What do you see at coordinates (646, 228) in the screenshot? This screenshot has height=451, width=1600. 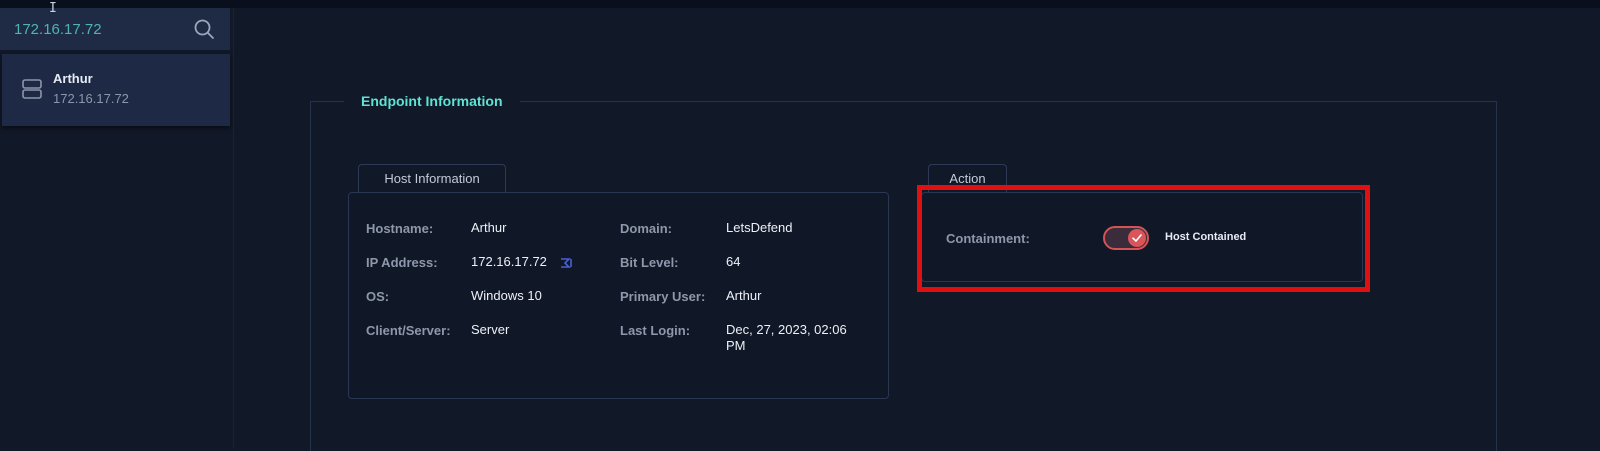 I see `domain-label: Domain:` at bounding box center [646, 228].